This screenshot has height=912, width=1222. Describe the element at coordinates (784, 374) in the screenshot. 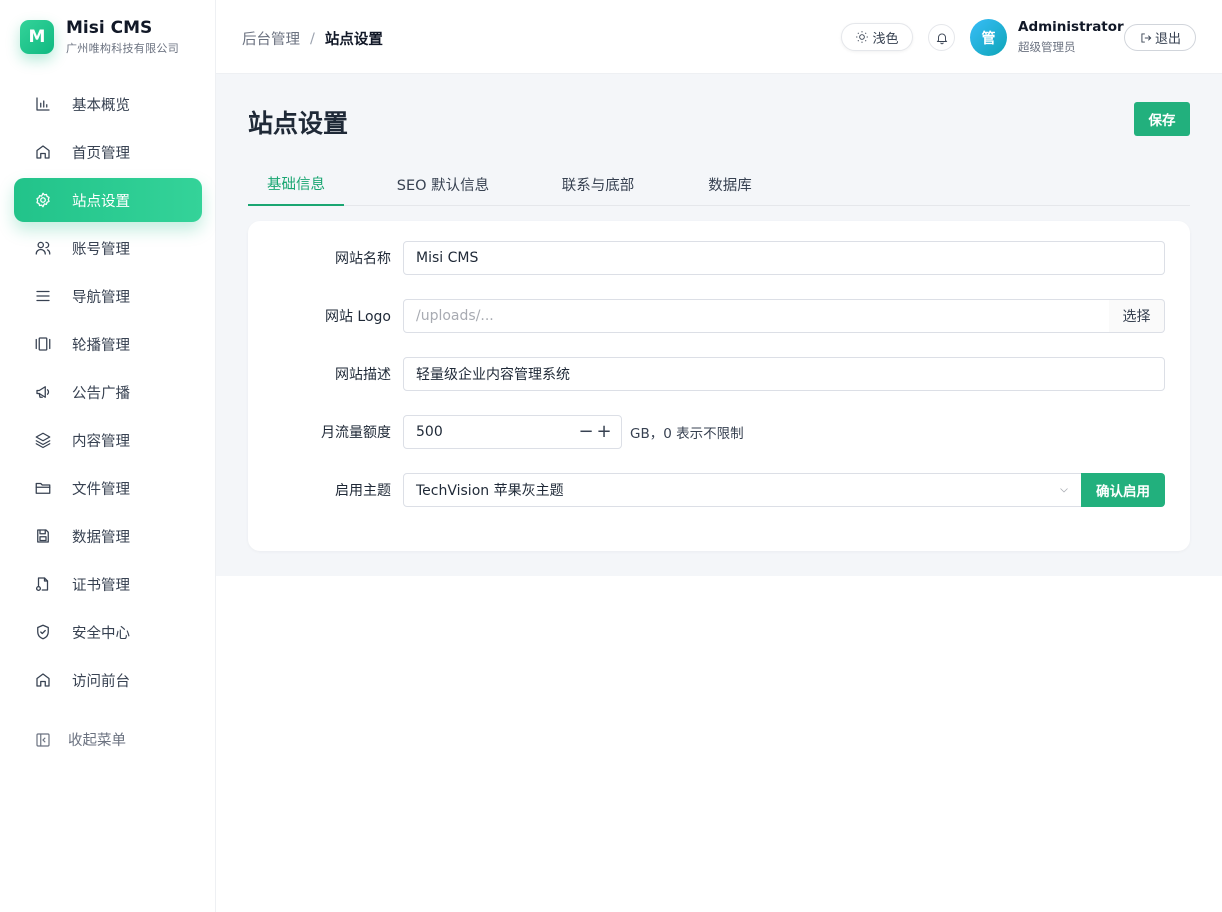

I see `site-description-input: 轻量级企业内容管理系统` at that location.